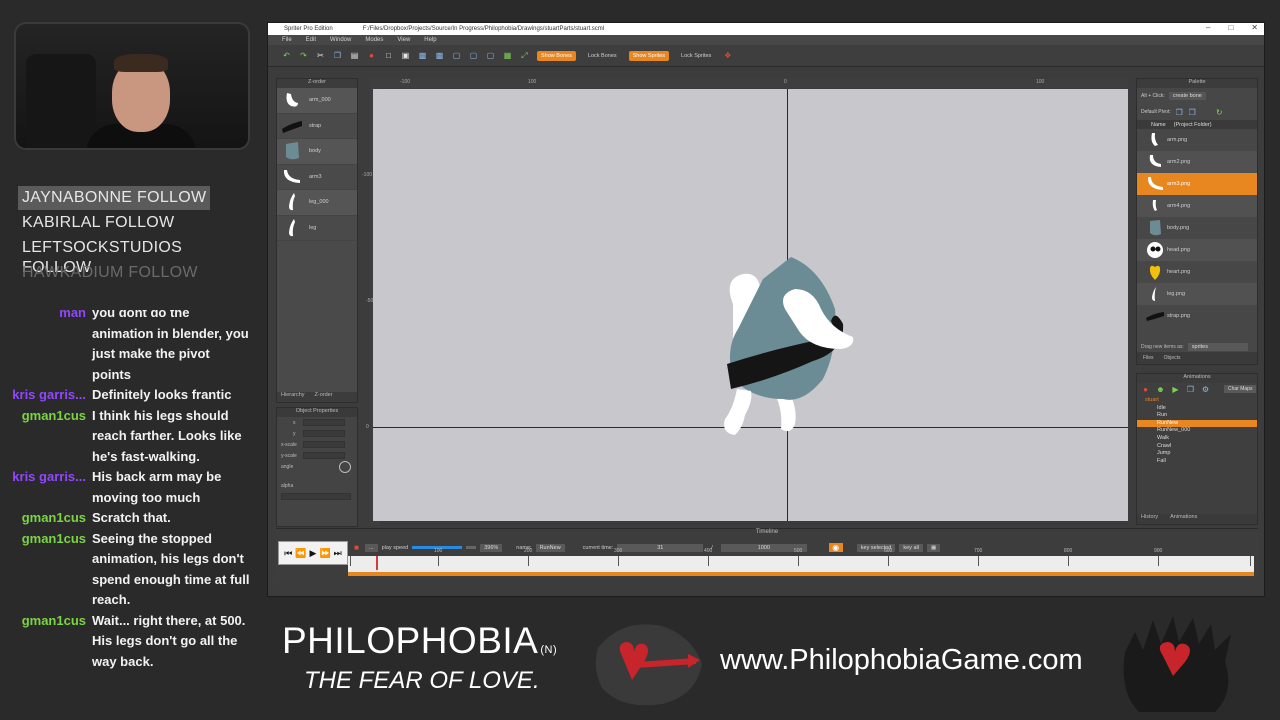 The height and width of the screenshot is (720, 1280). What do you see at coordinates (602, 56) in the screenshot?
I see `lock-bones-toggle: Lock Bones` at bounding box center [602, 56].